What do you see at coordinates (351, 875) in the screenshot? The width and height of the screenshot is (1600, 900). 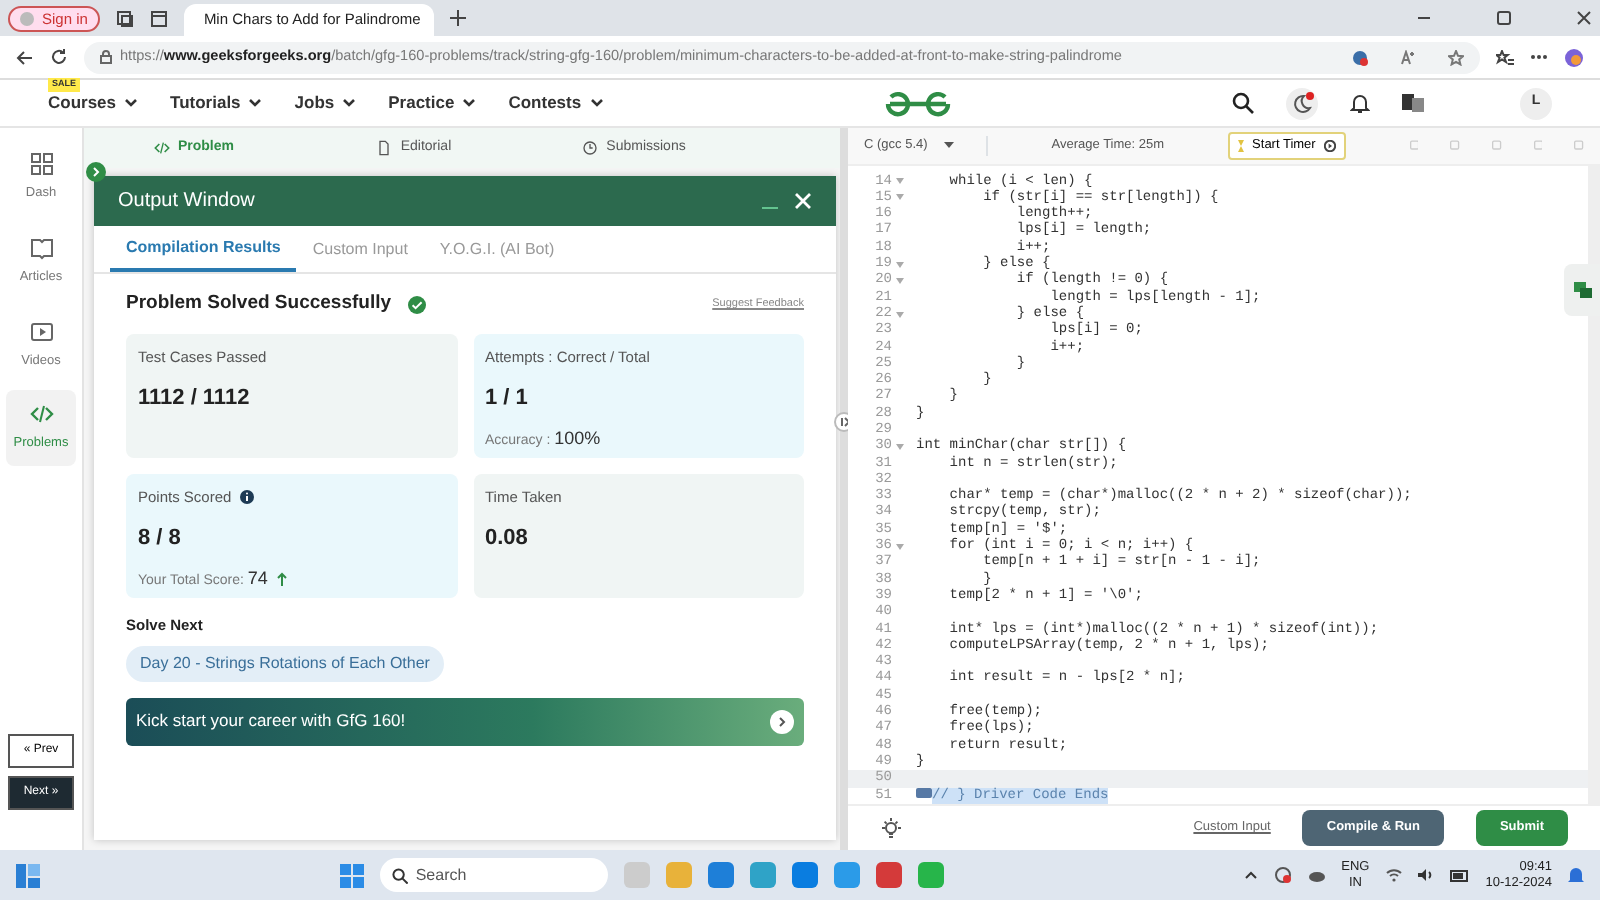 I see `start-icon` at bounding box center [351, 875].